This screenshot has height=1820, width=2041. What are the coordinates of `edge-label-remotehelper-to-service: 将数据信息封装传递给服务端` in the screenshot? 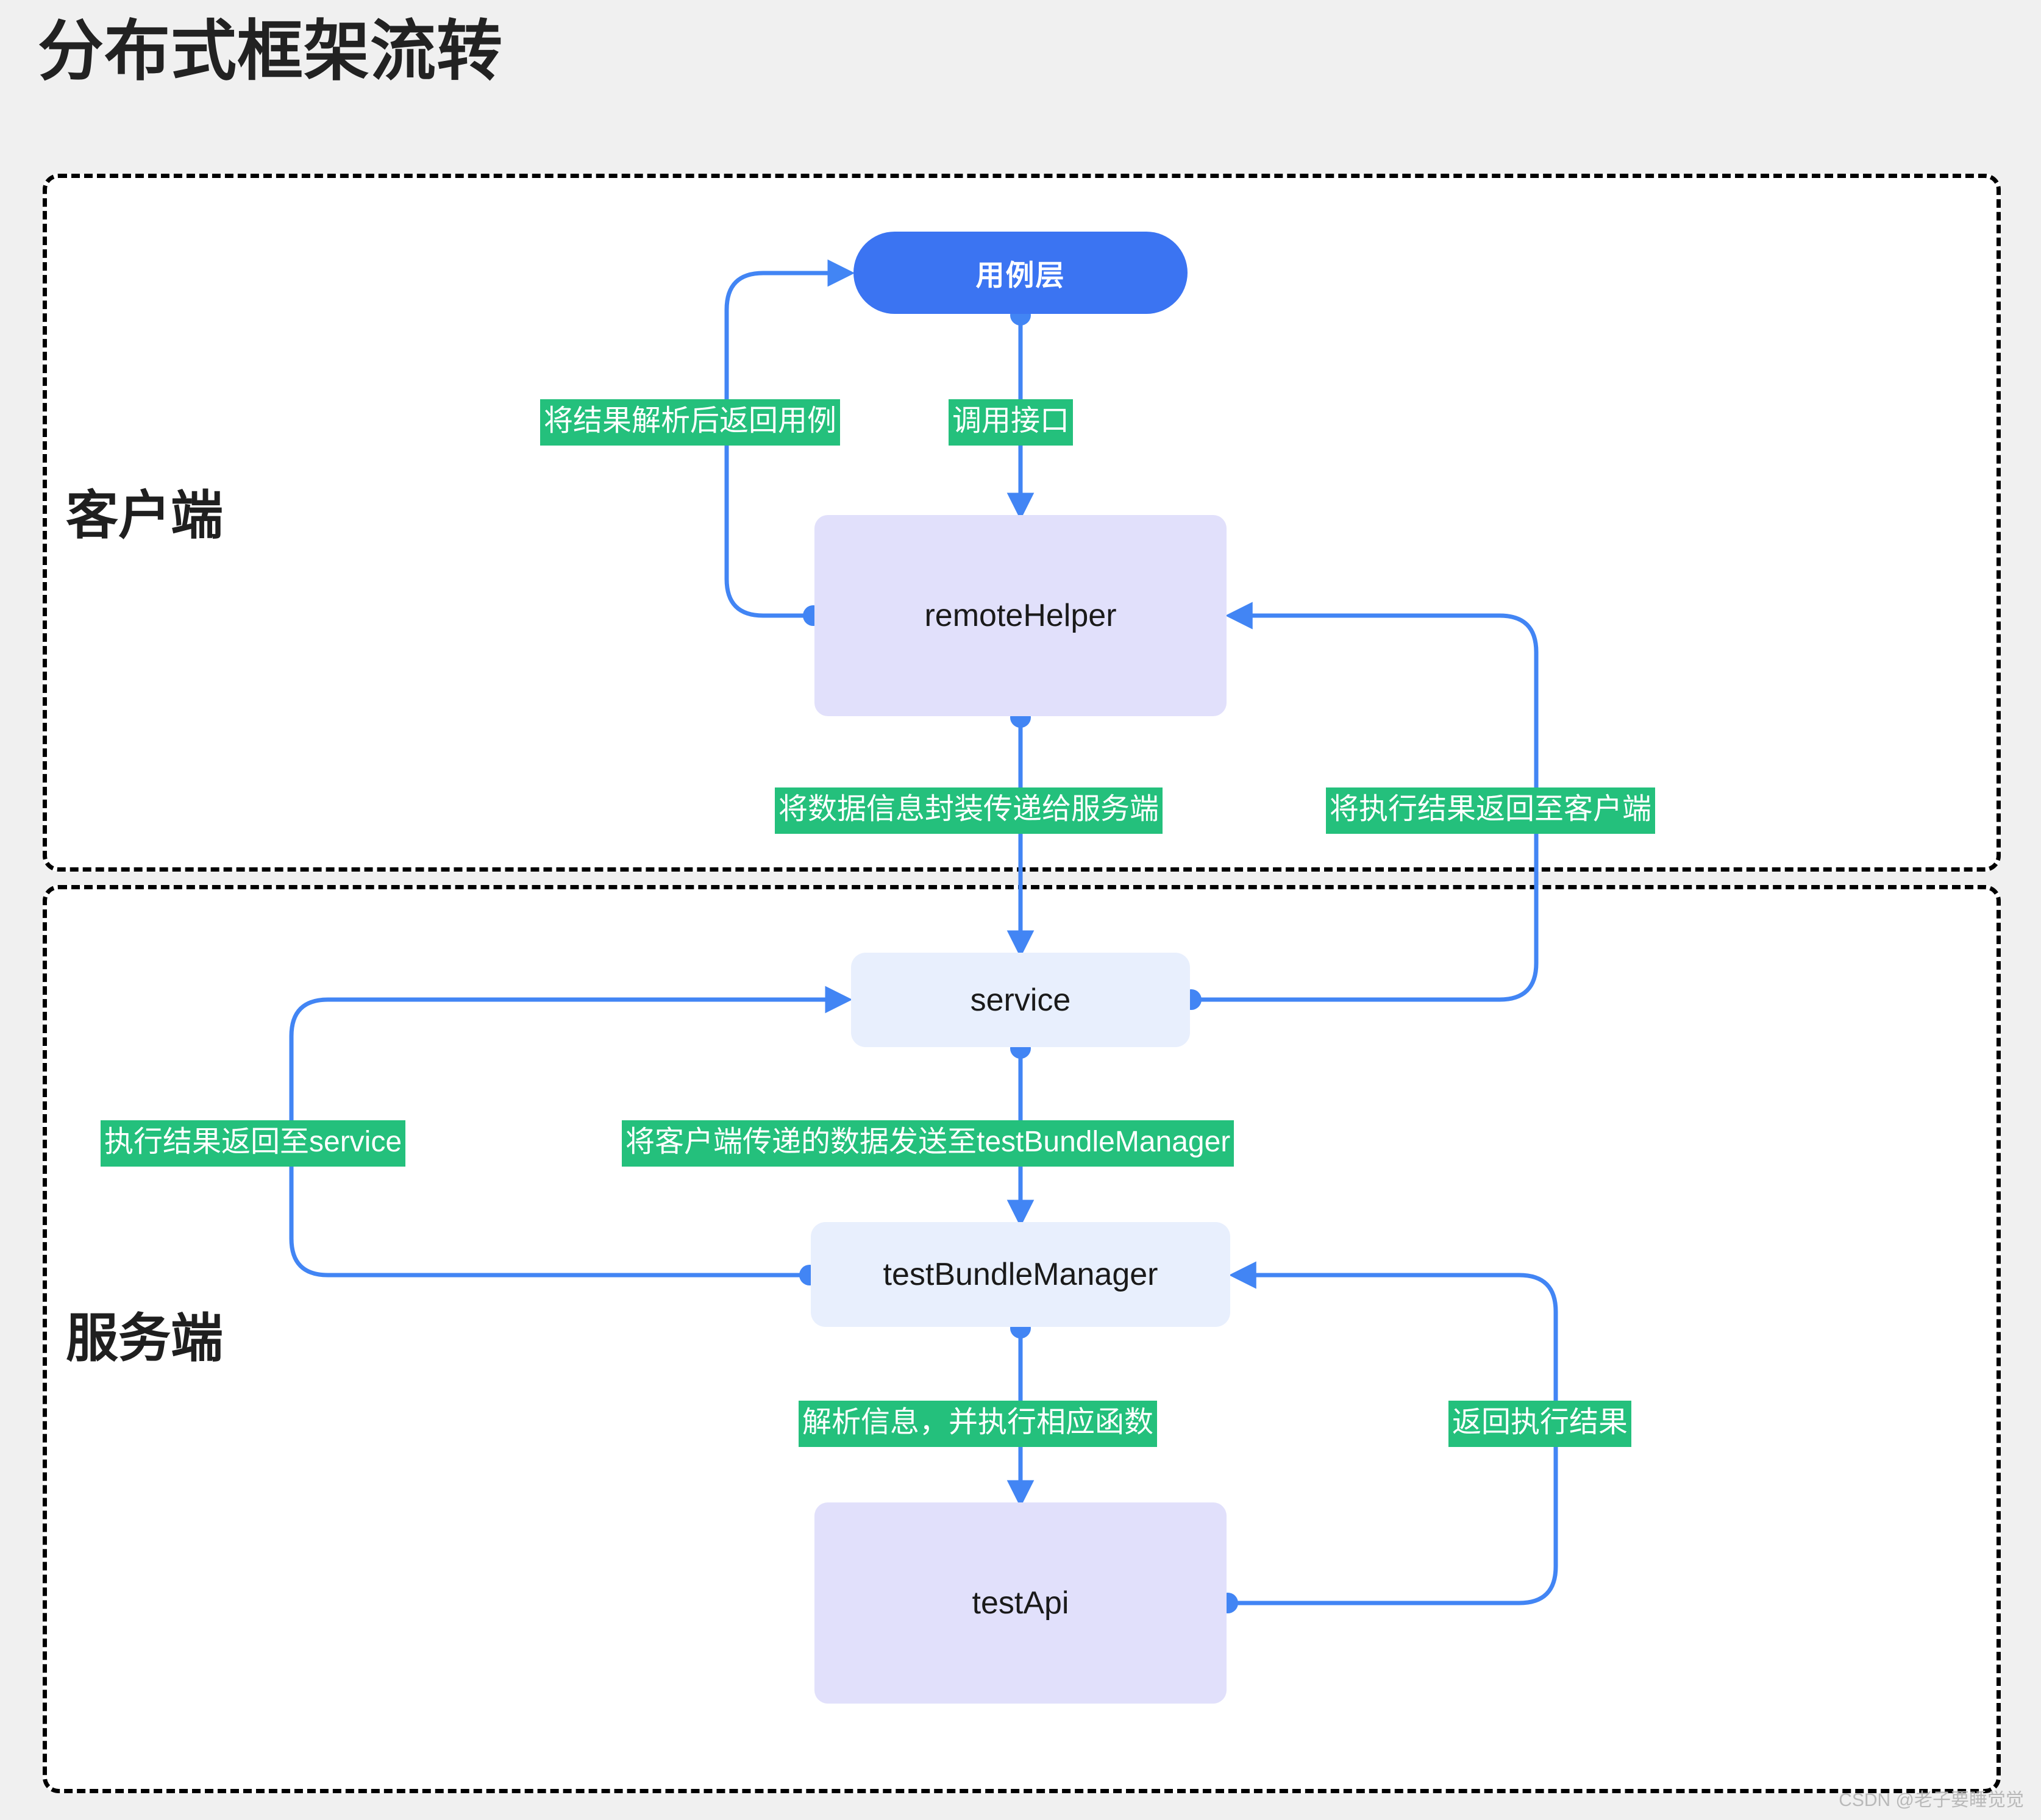 It's located at (969, 810).